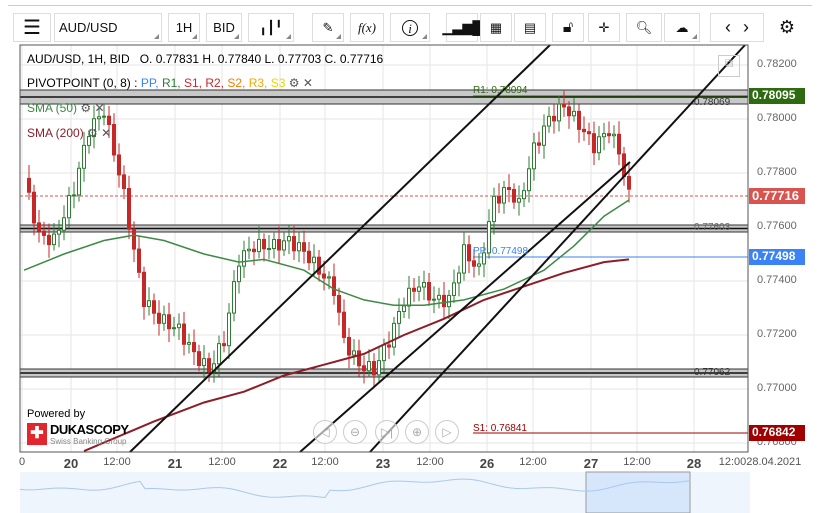 The width and height of the screenshot is (820, 513). I want to click on time-tick: 12:0028.04.2021, so click(760, 462).